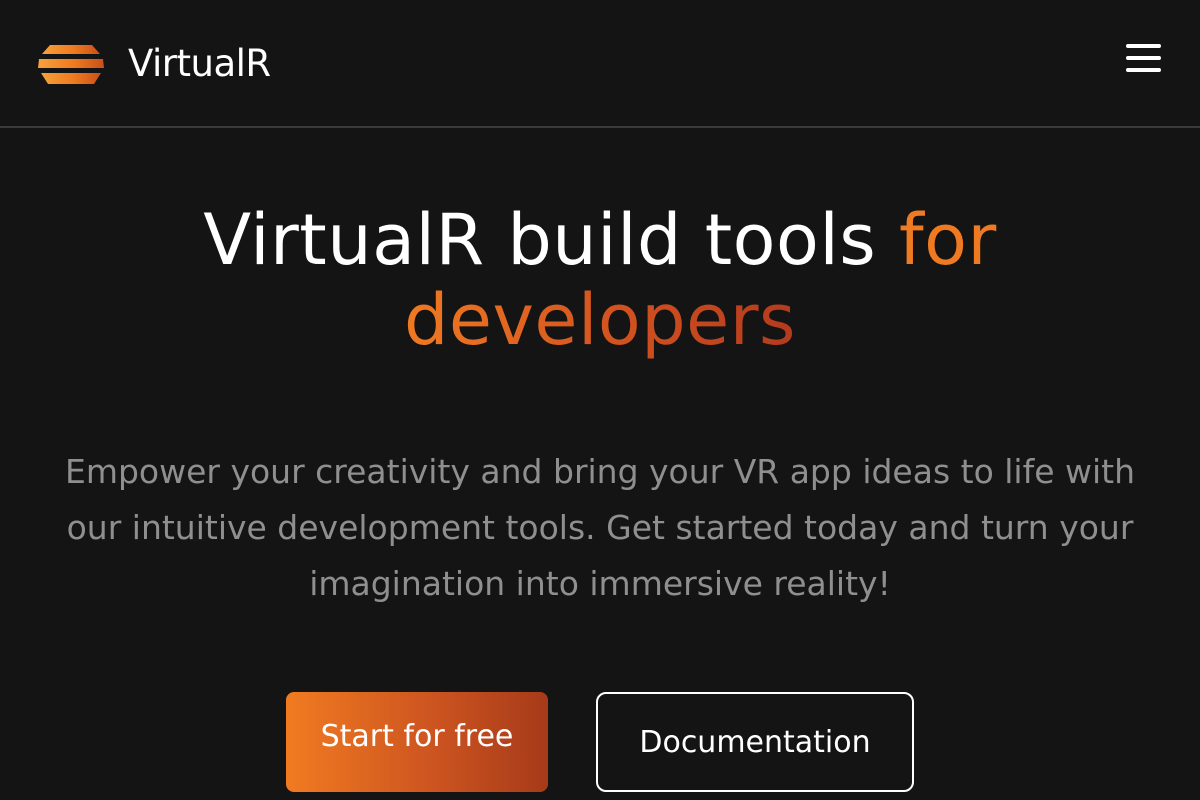  Describe the element at coordinates (755, 742) in the screenshot. I see `documentation-button: Documentation` at that location.